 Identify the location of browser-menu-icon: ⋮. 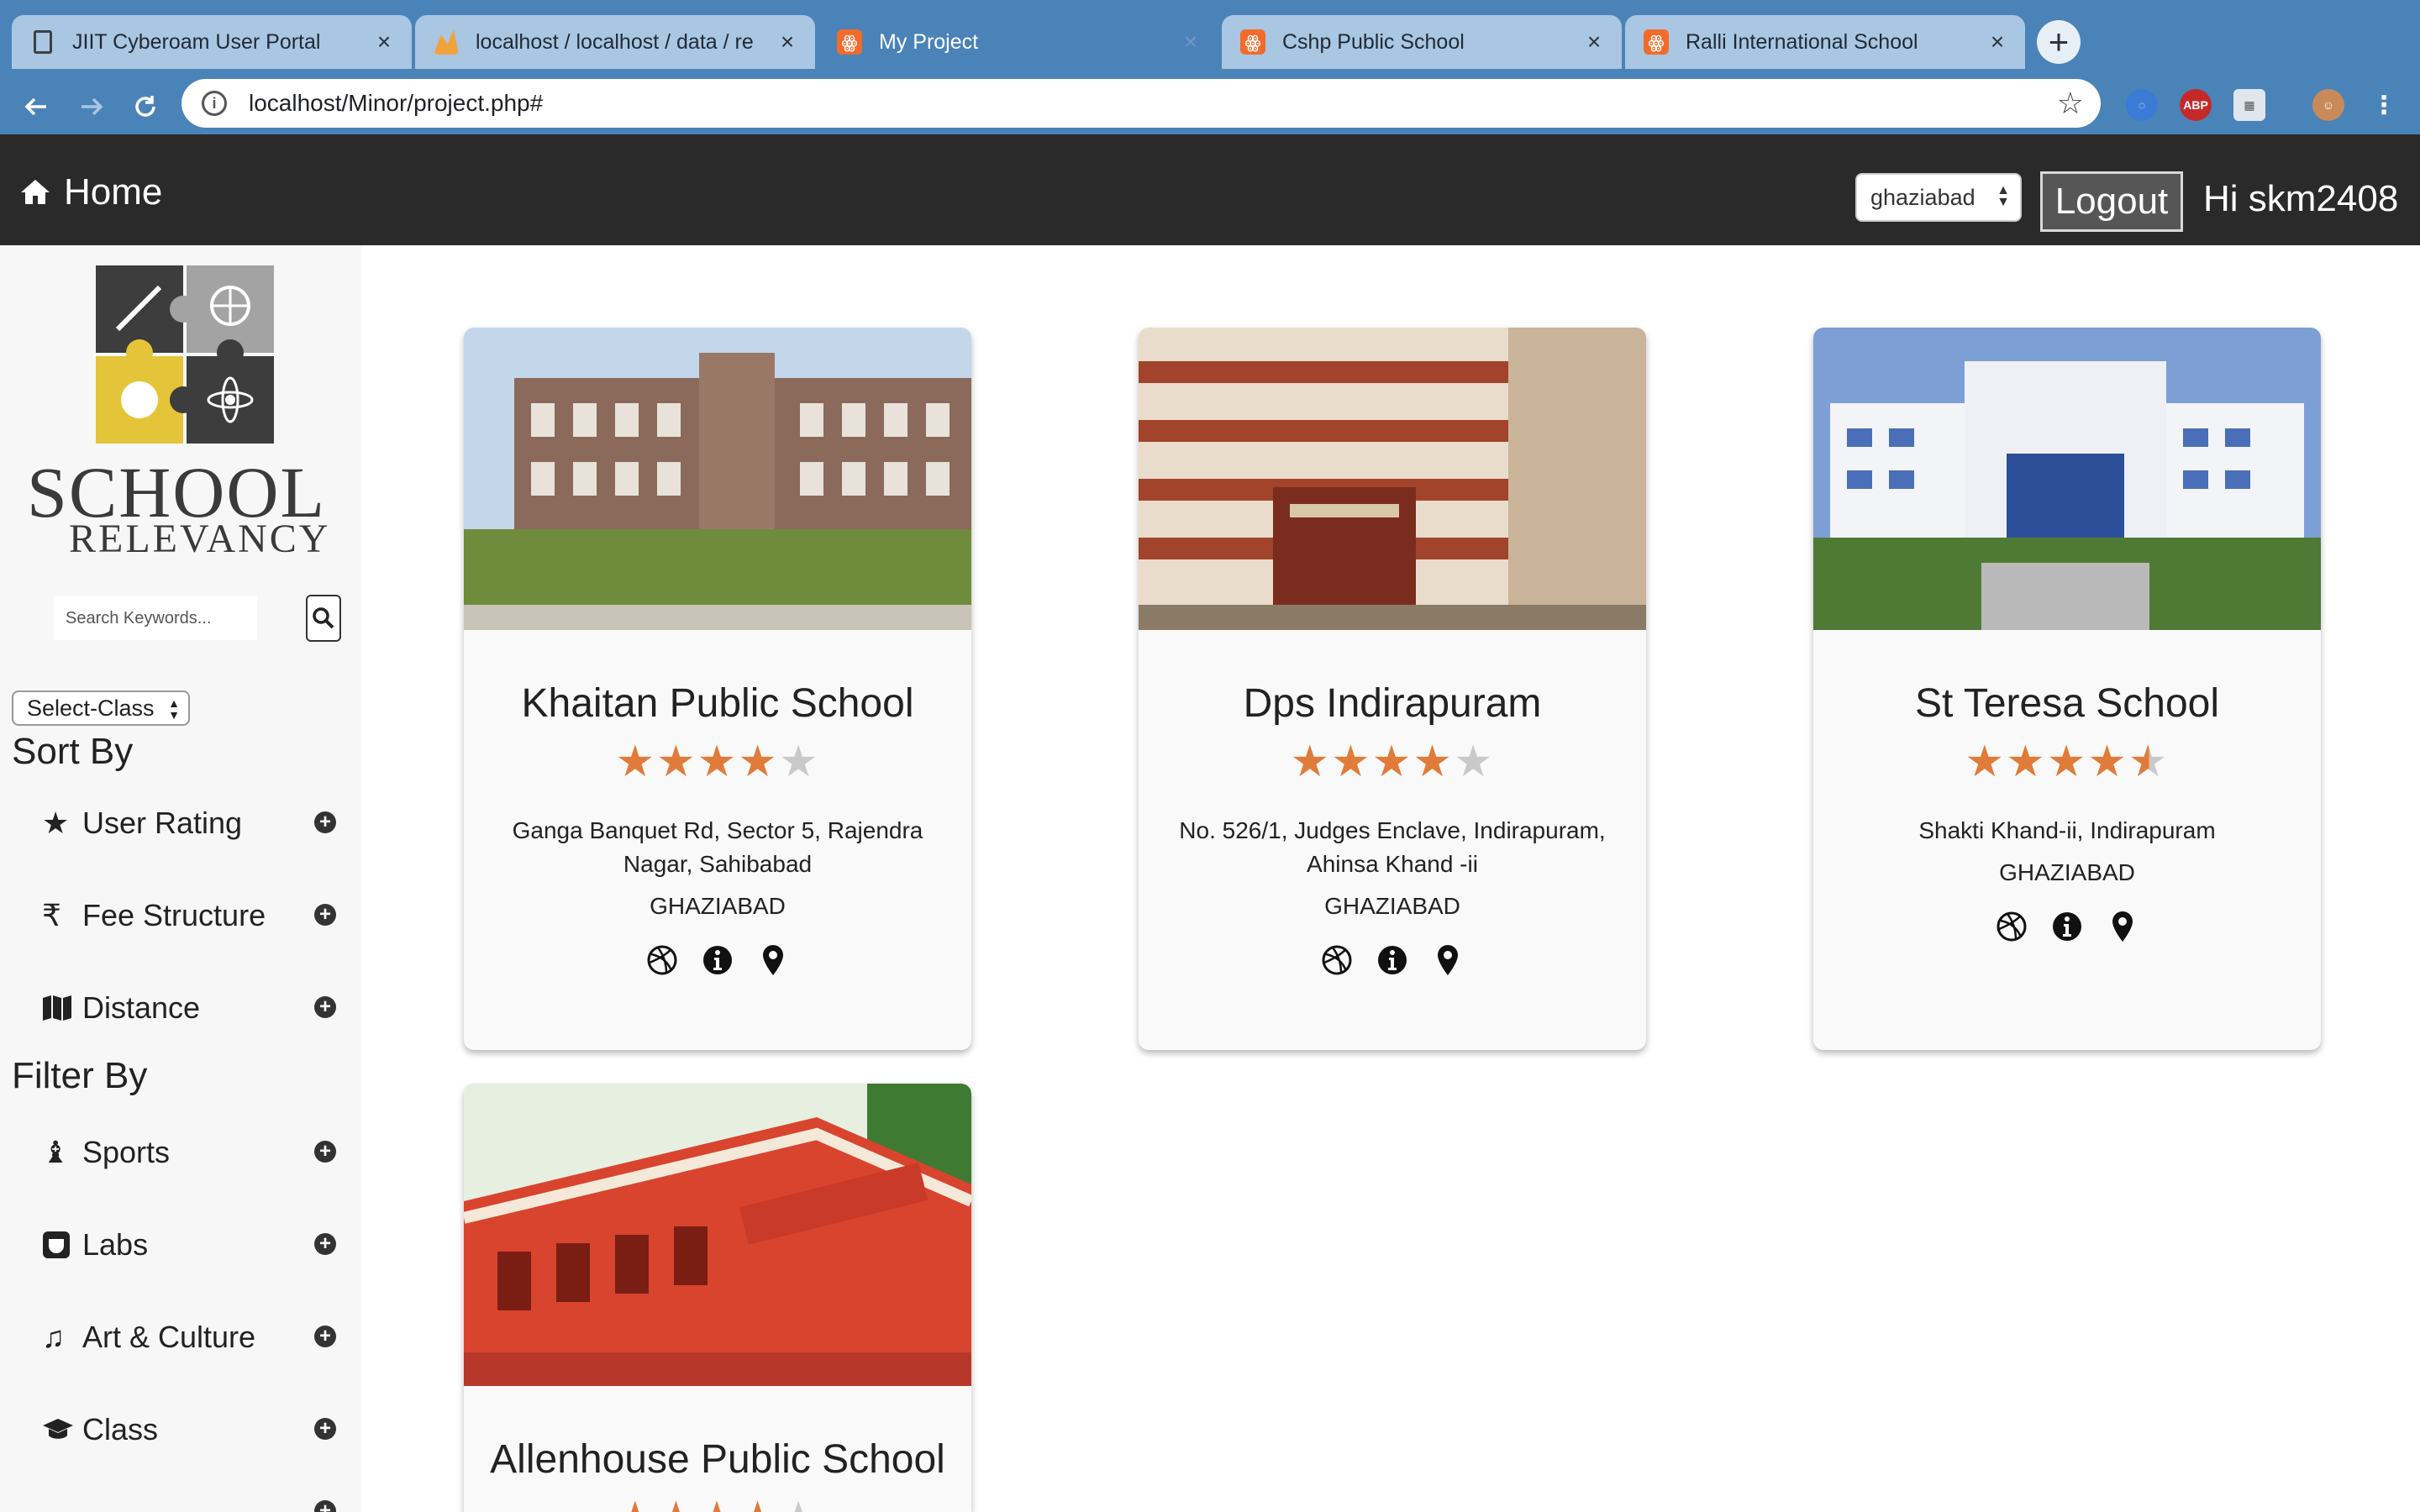
(2384, 105).